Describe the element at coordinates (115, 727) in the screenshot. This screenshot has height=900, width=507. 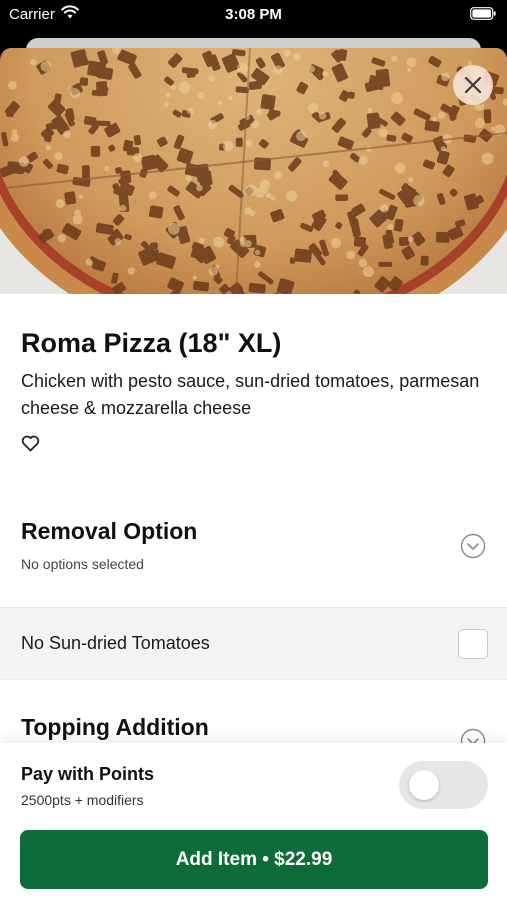
I see `topping-addition-title: Topping Addition` at that location.